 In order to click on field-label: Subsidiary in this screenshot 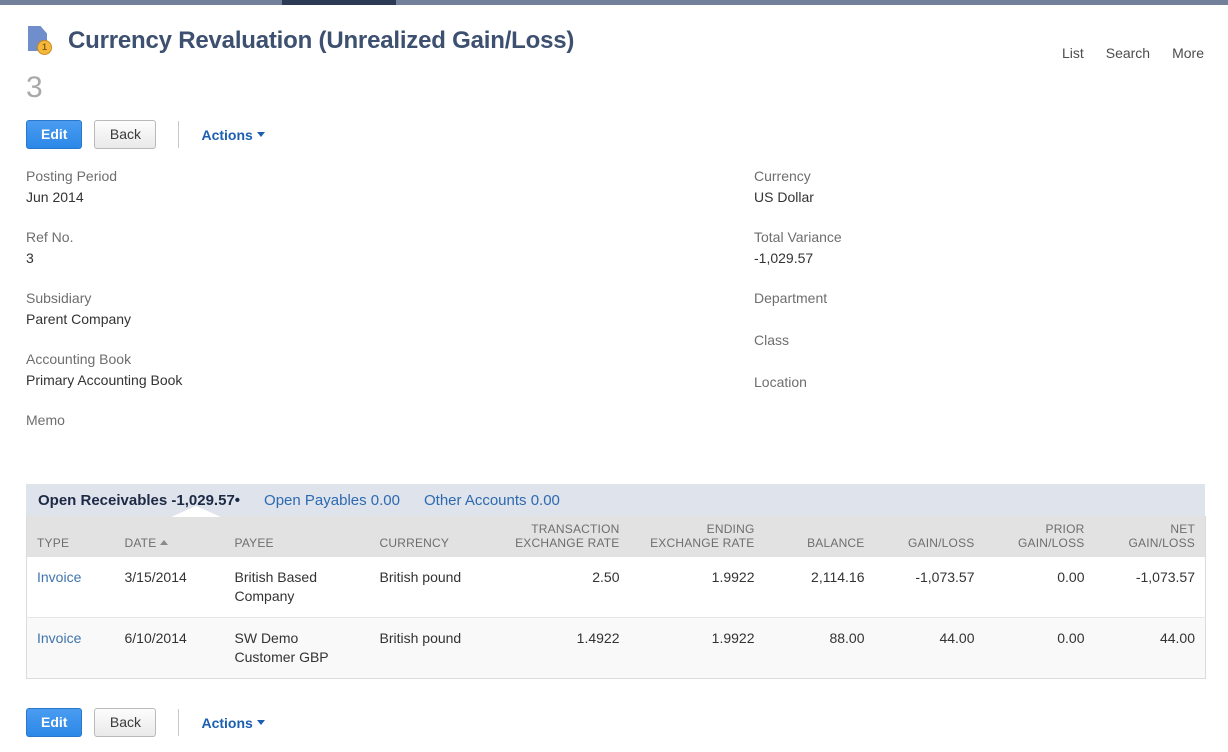, I will do `click(59, 298)`.